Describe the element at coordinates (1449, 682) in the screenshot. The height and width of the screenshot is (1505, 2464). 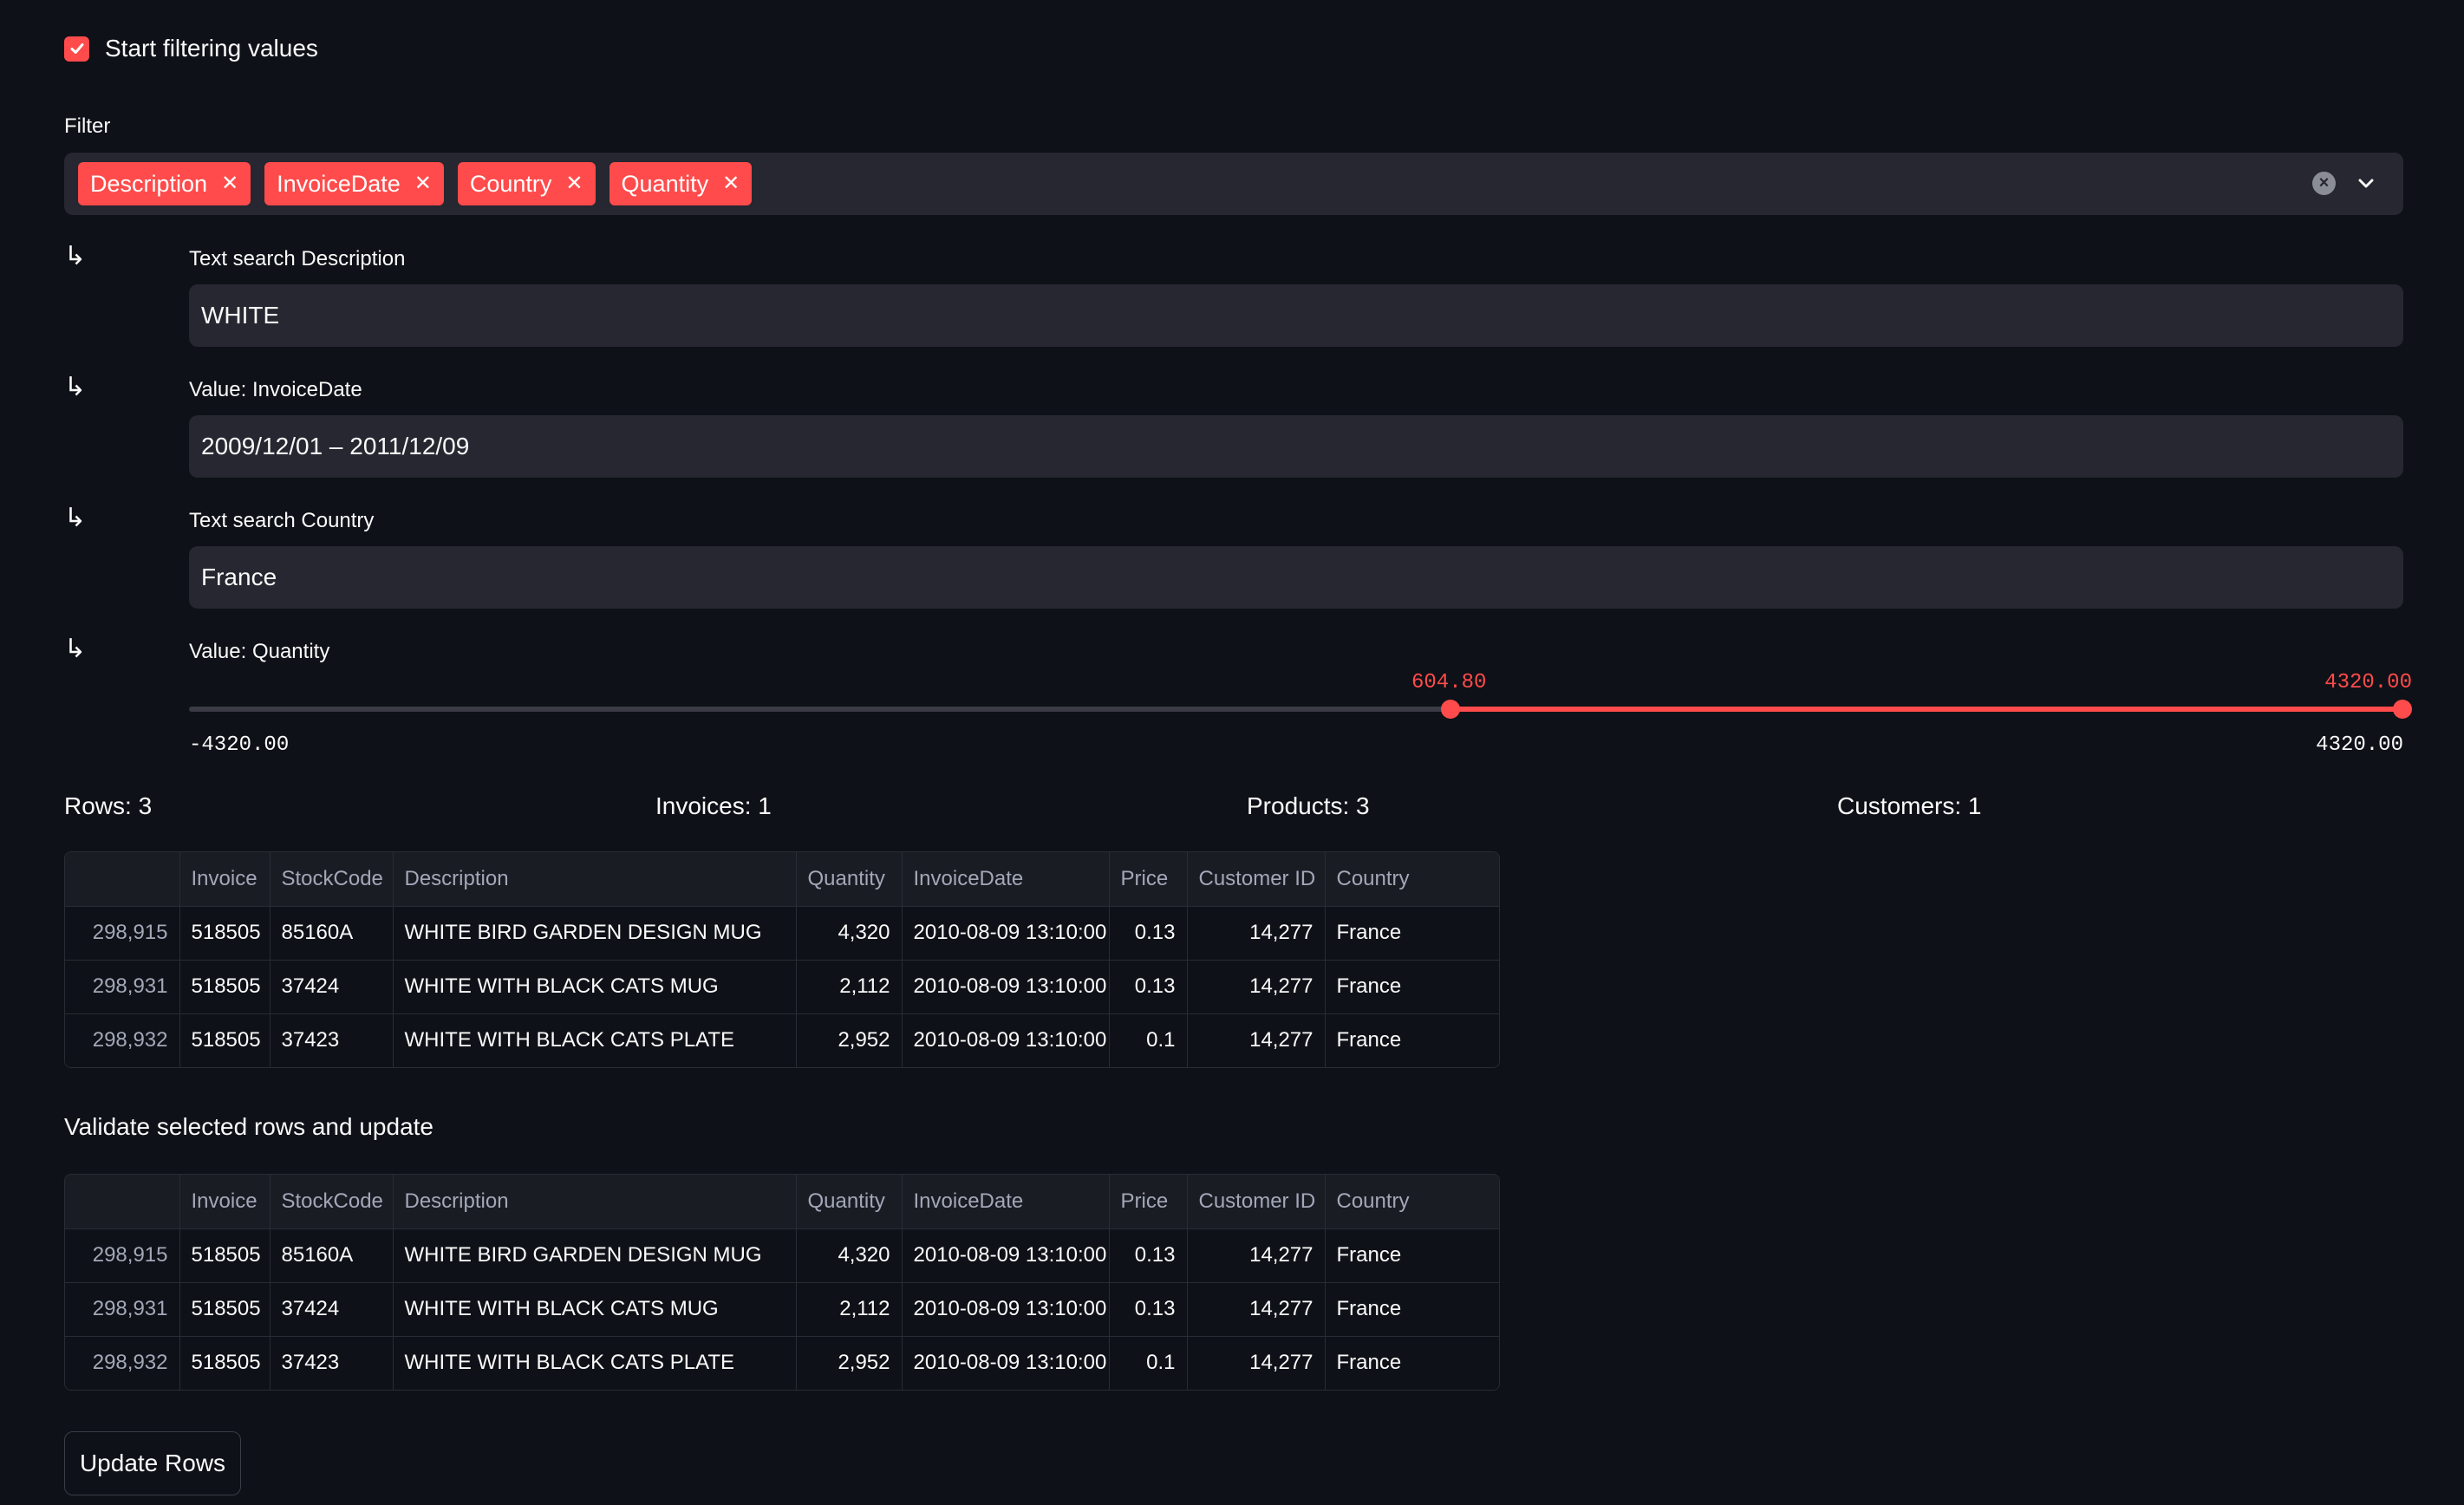
I see `quantity-low-value: 604.80` at that location.